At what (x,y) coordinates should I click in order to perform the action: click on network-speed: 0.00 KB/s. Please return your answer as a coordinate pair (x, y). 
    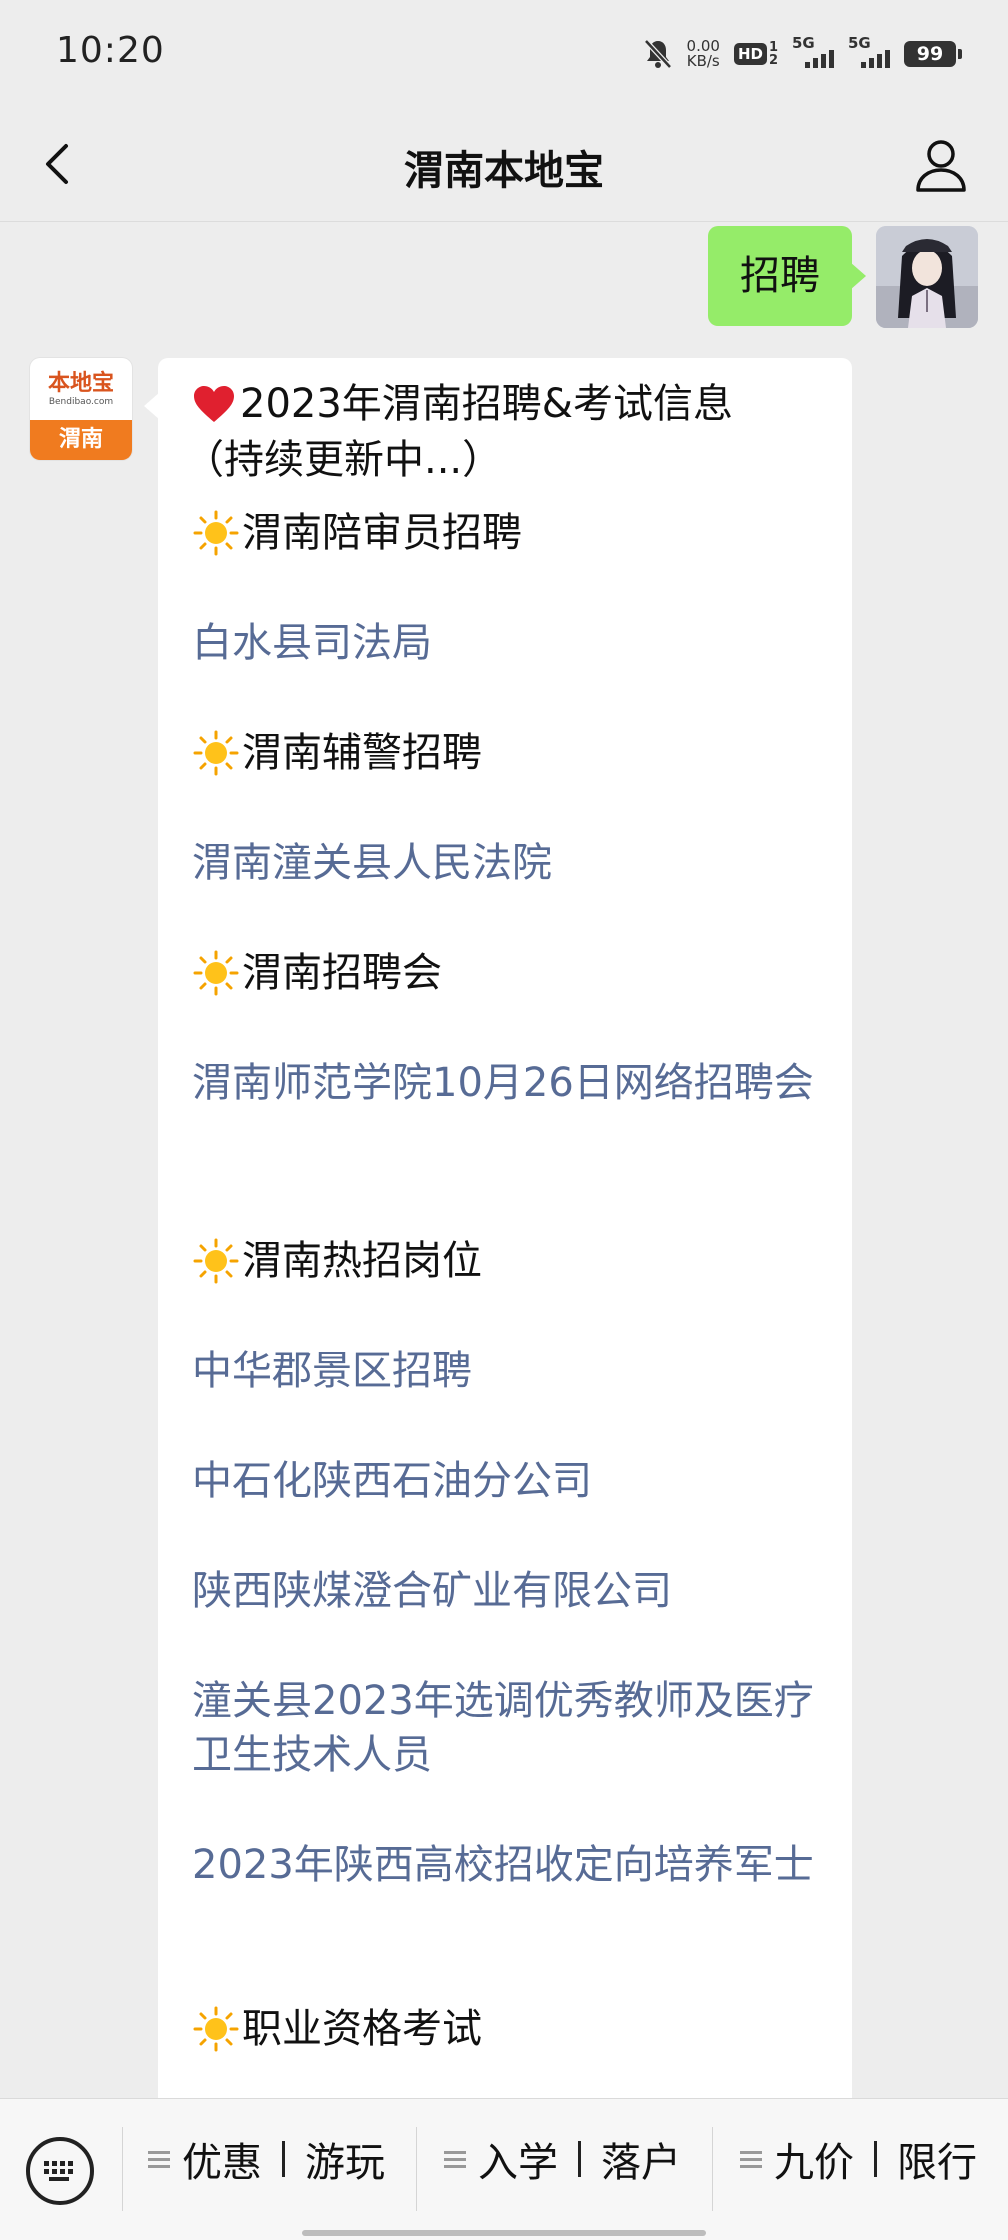
    Looking at the image, I should click on (703, 54).